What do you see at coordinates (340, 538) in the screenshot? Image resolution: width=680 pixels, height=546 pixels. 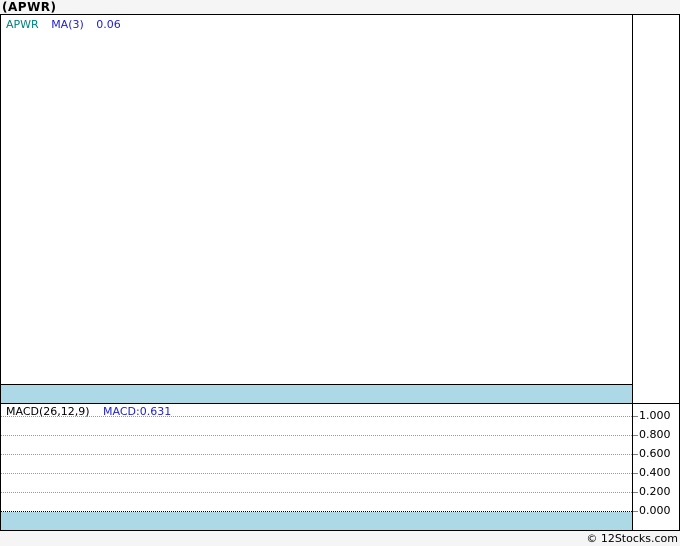 I see `chart-footer: © 12Stocks.com` at bounding box center [340, 538].